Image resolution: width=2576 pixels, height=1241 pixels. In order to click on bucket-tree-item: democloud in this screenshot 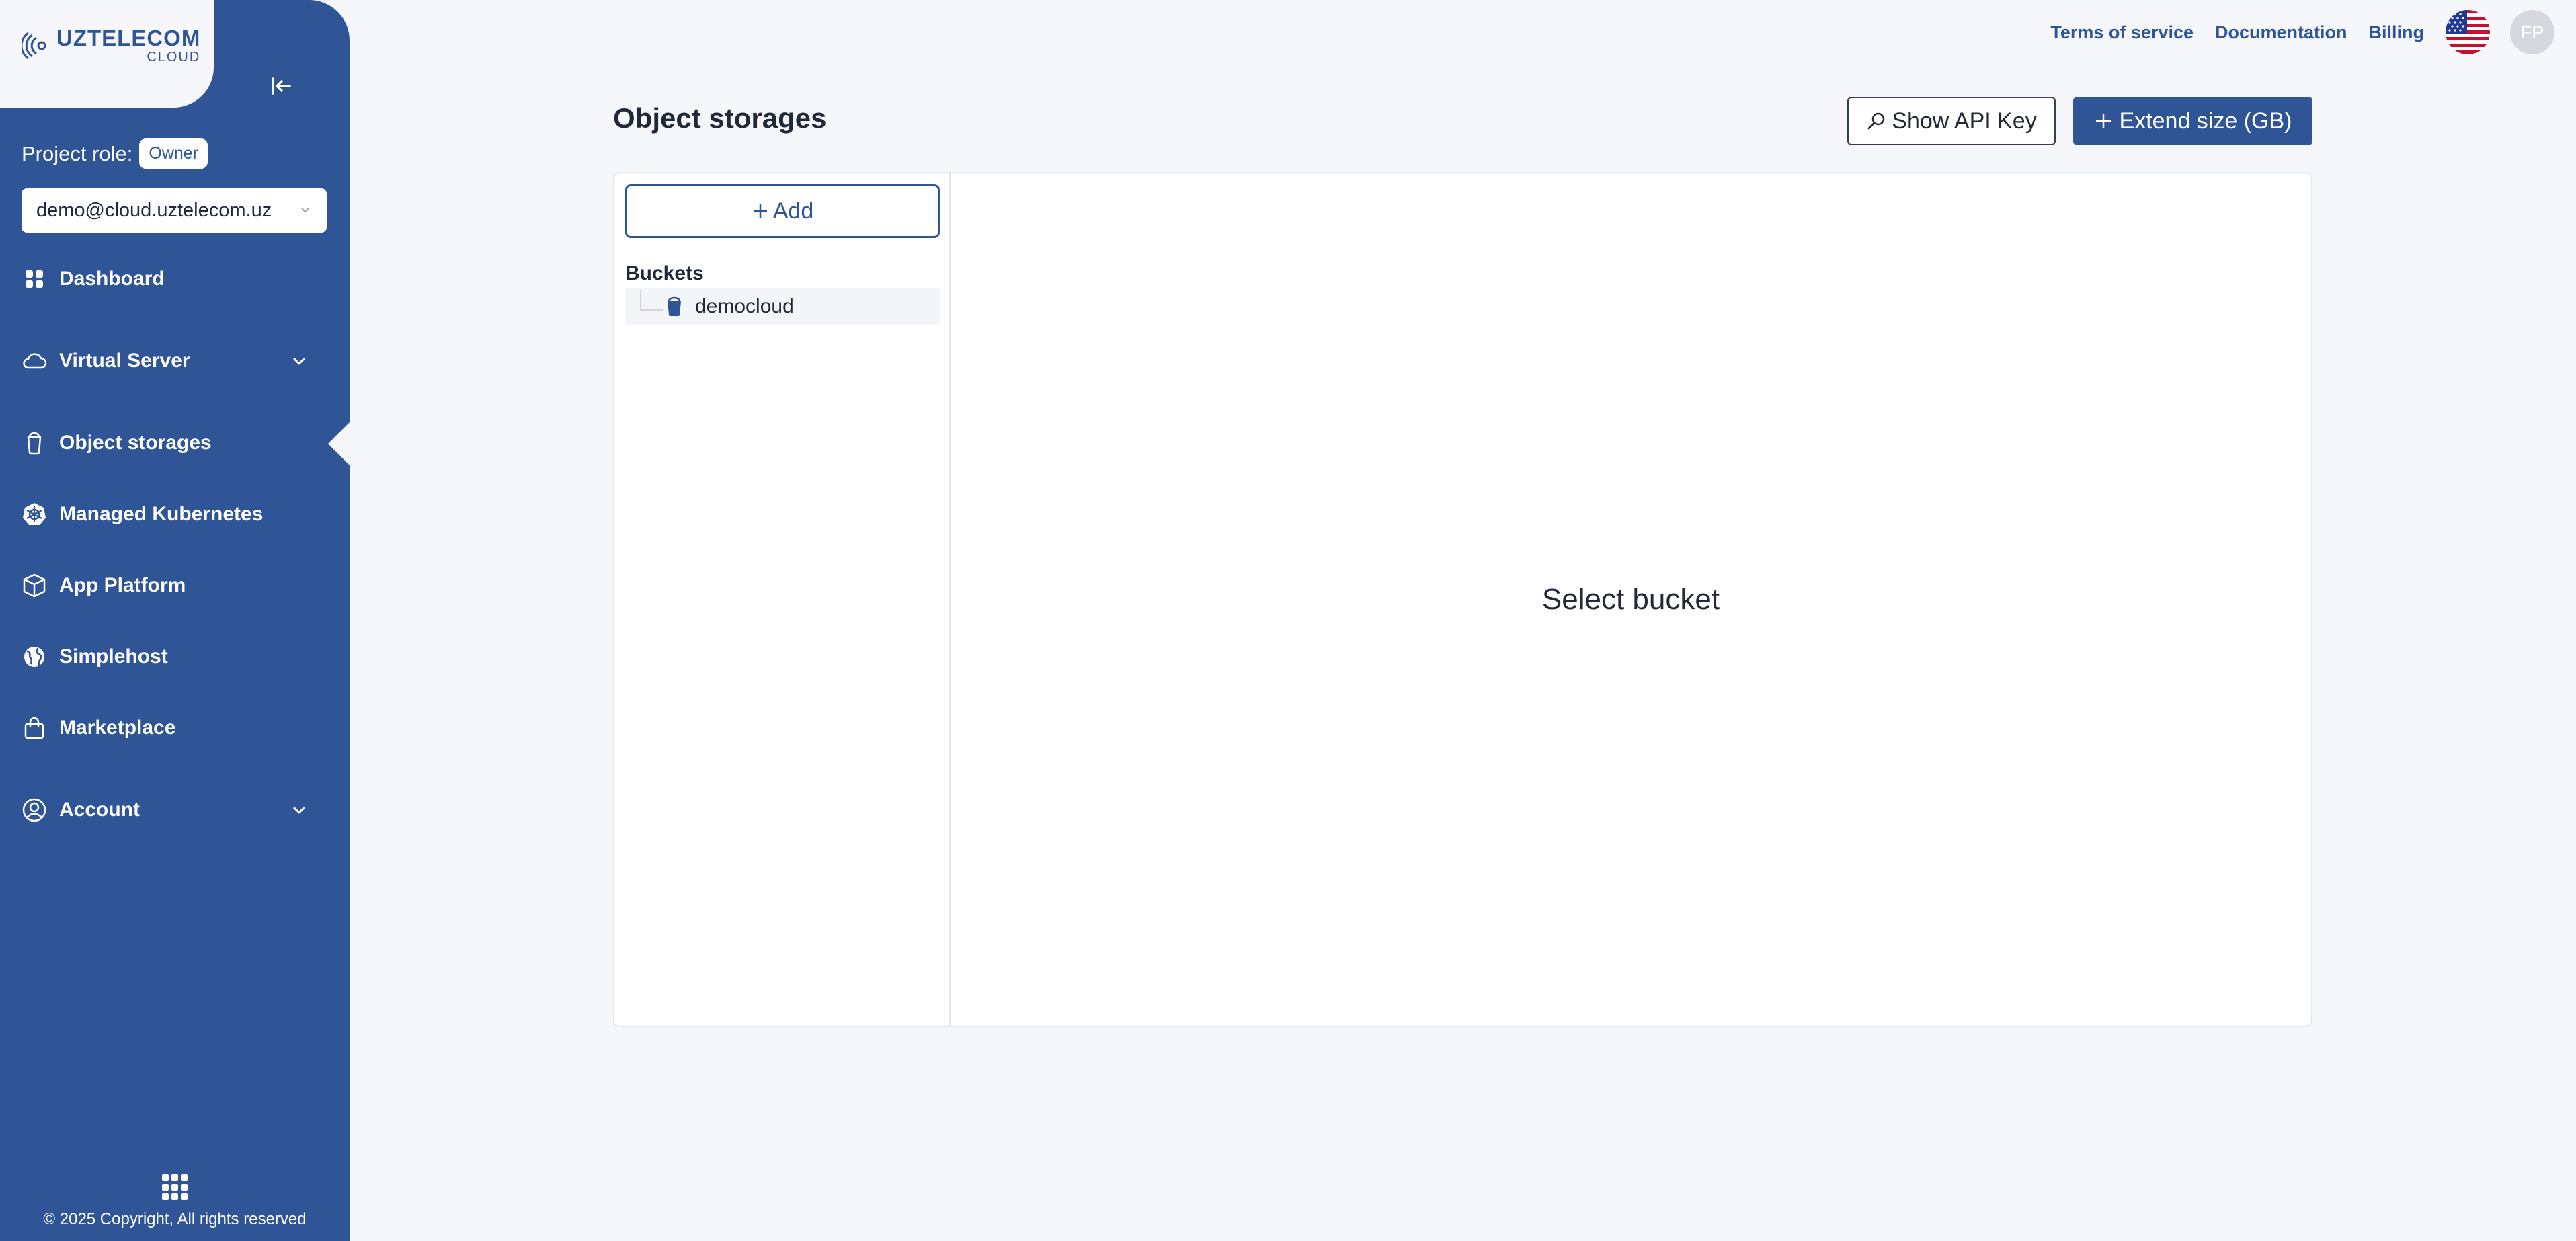, I will do `click(782, 306)`.